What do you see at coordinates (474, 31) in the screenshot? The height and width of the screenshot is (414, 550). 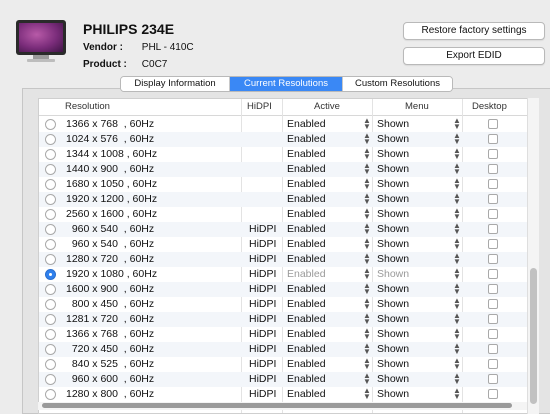 I see `restore-factory-settings-button: Restore factory settings` at bounding box center [474, 31].